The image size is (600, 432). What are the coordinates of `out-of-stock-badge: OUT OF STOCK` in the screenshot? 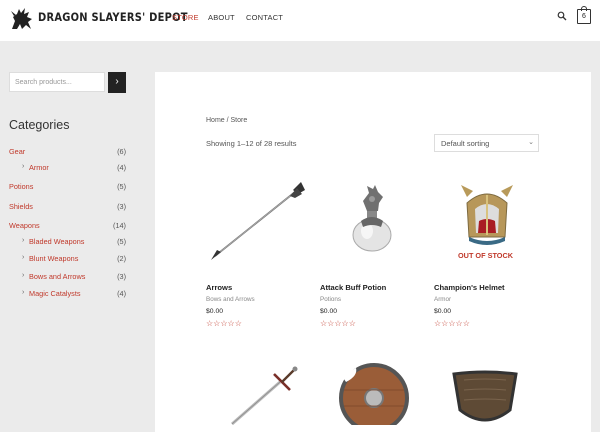 It's located at (485, 255).